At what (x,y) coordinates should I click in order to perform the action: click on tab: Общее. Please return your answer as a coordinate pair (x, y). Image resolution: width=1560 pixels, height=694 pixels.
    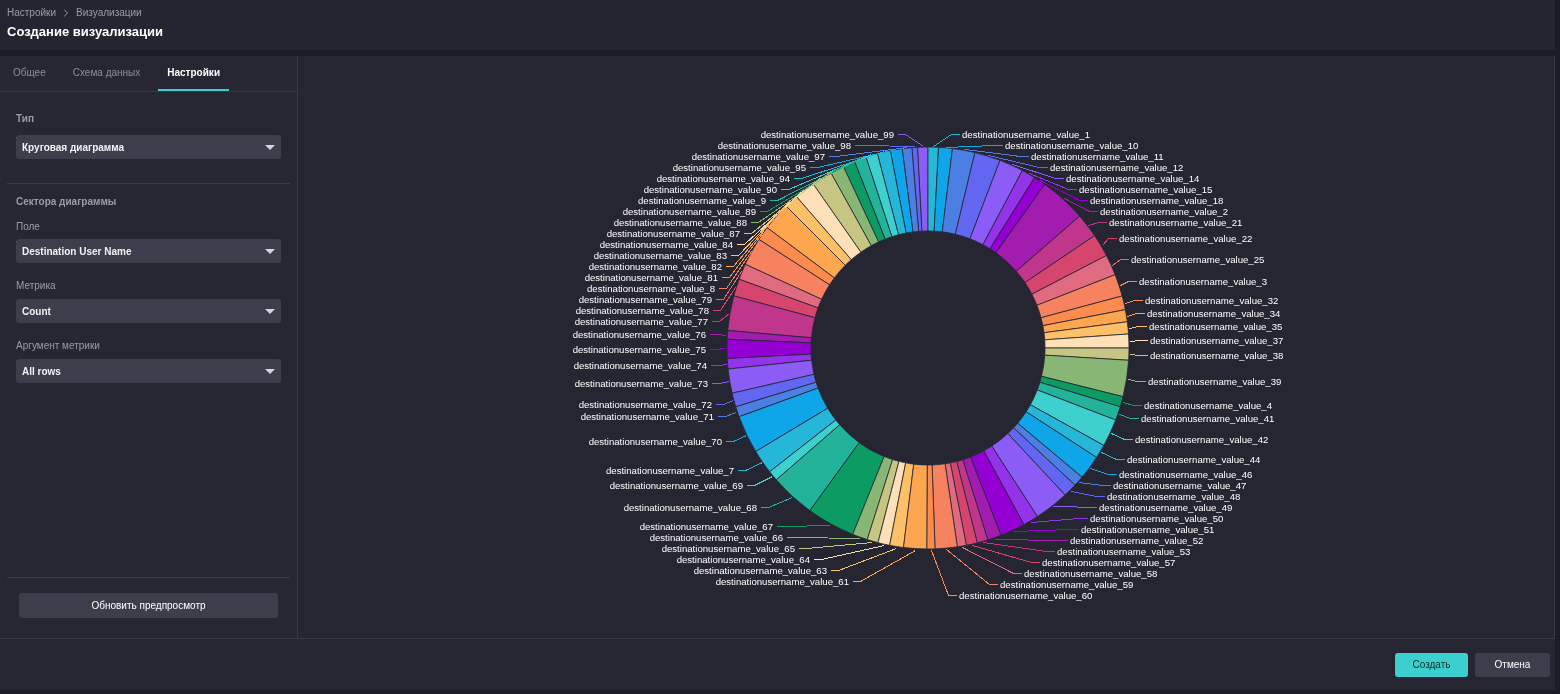
    Looking at the image, I should click on (29, 73).